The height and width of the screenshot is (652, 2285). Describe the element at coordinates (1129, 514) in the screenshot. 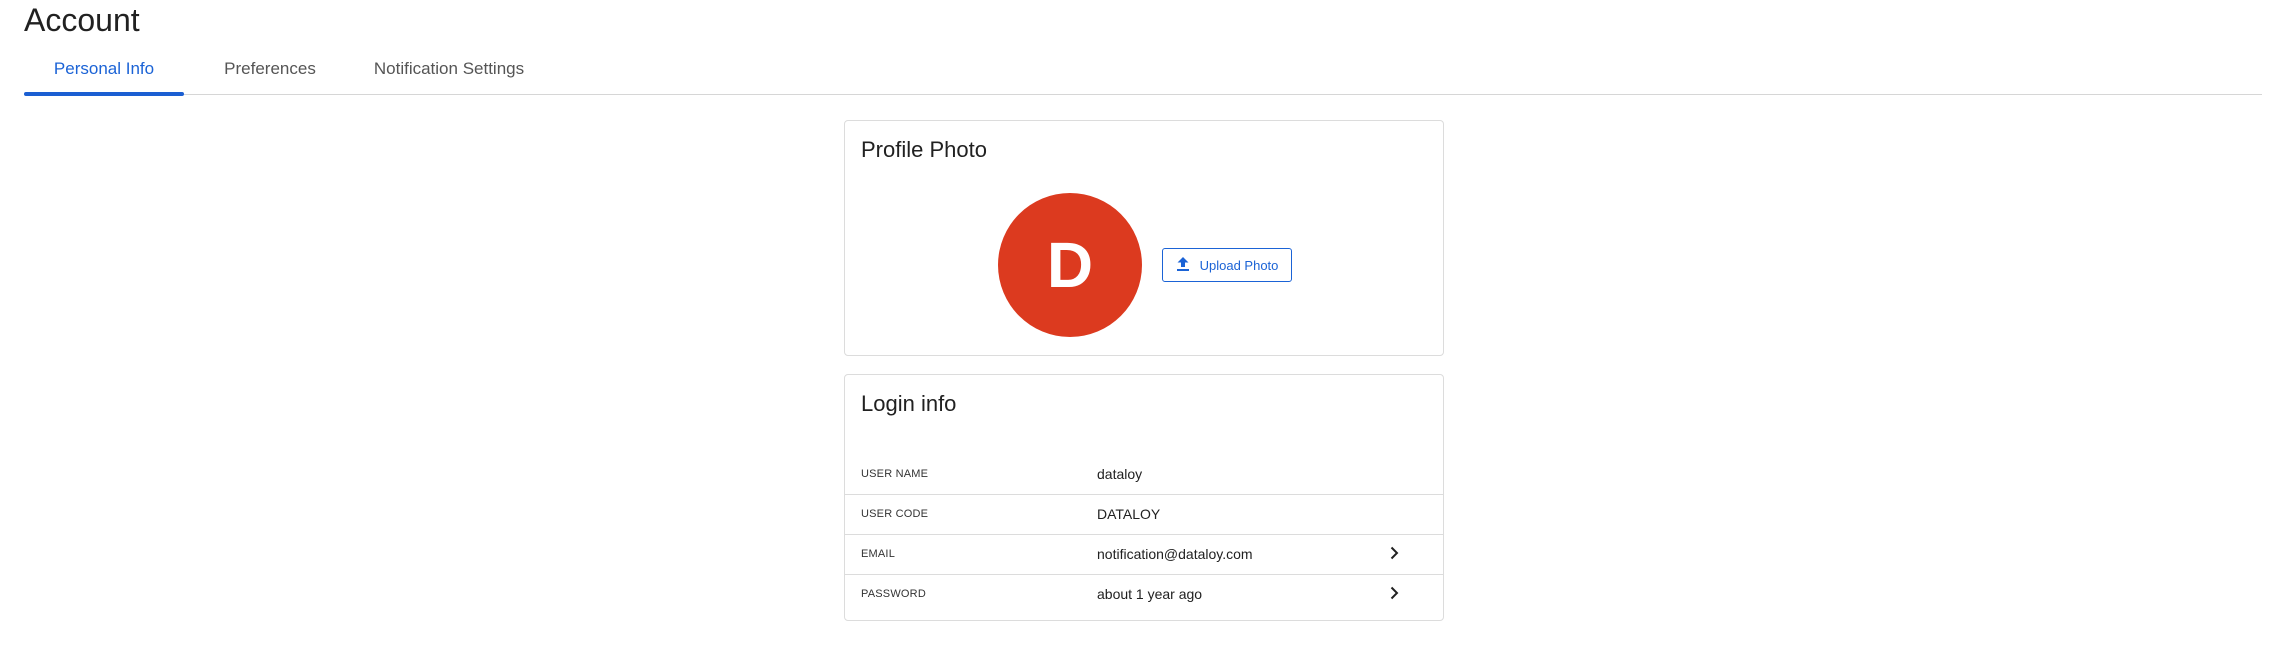

I see `row-value: DATALOY` at that location.